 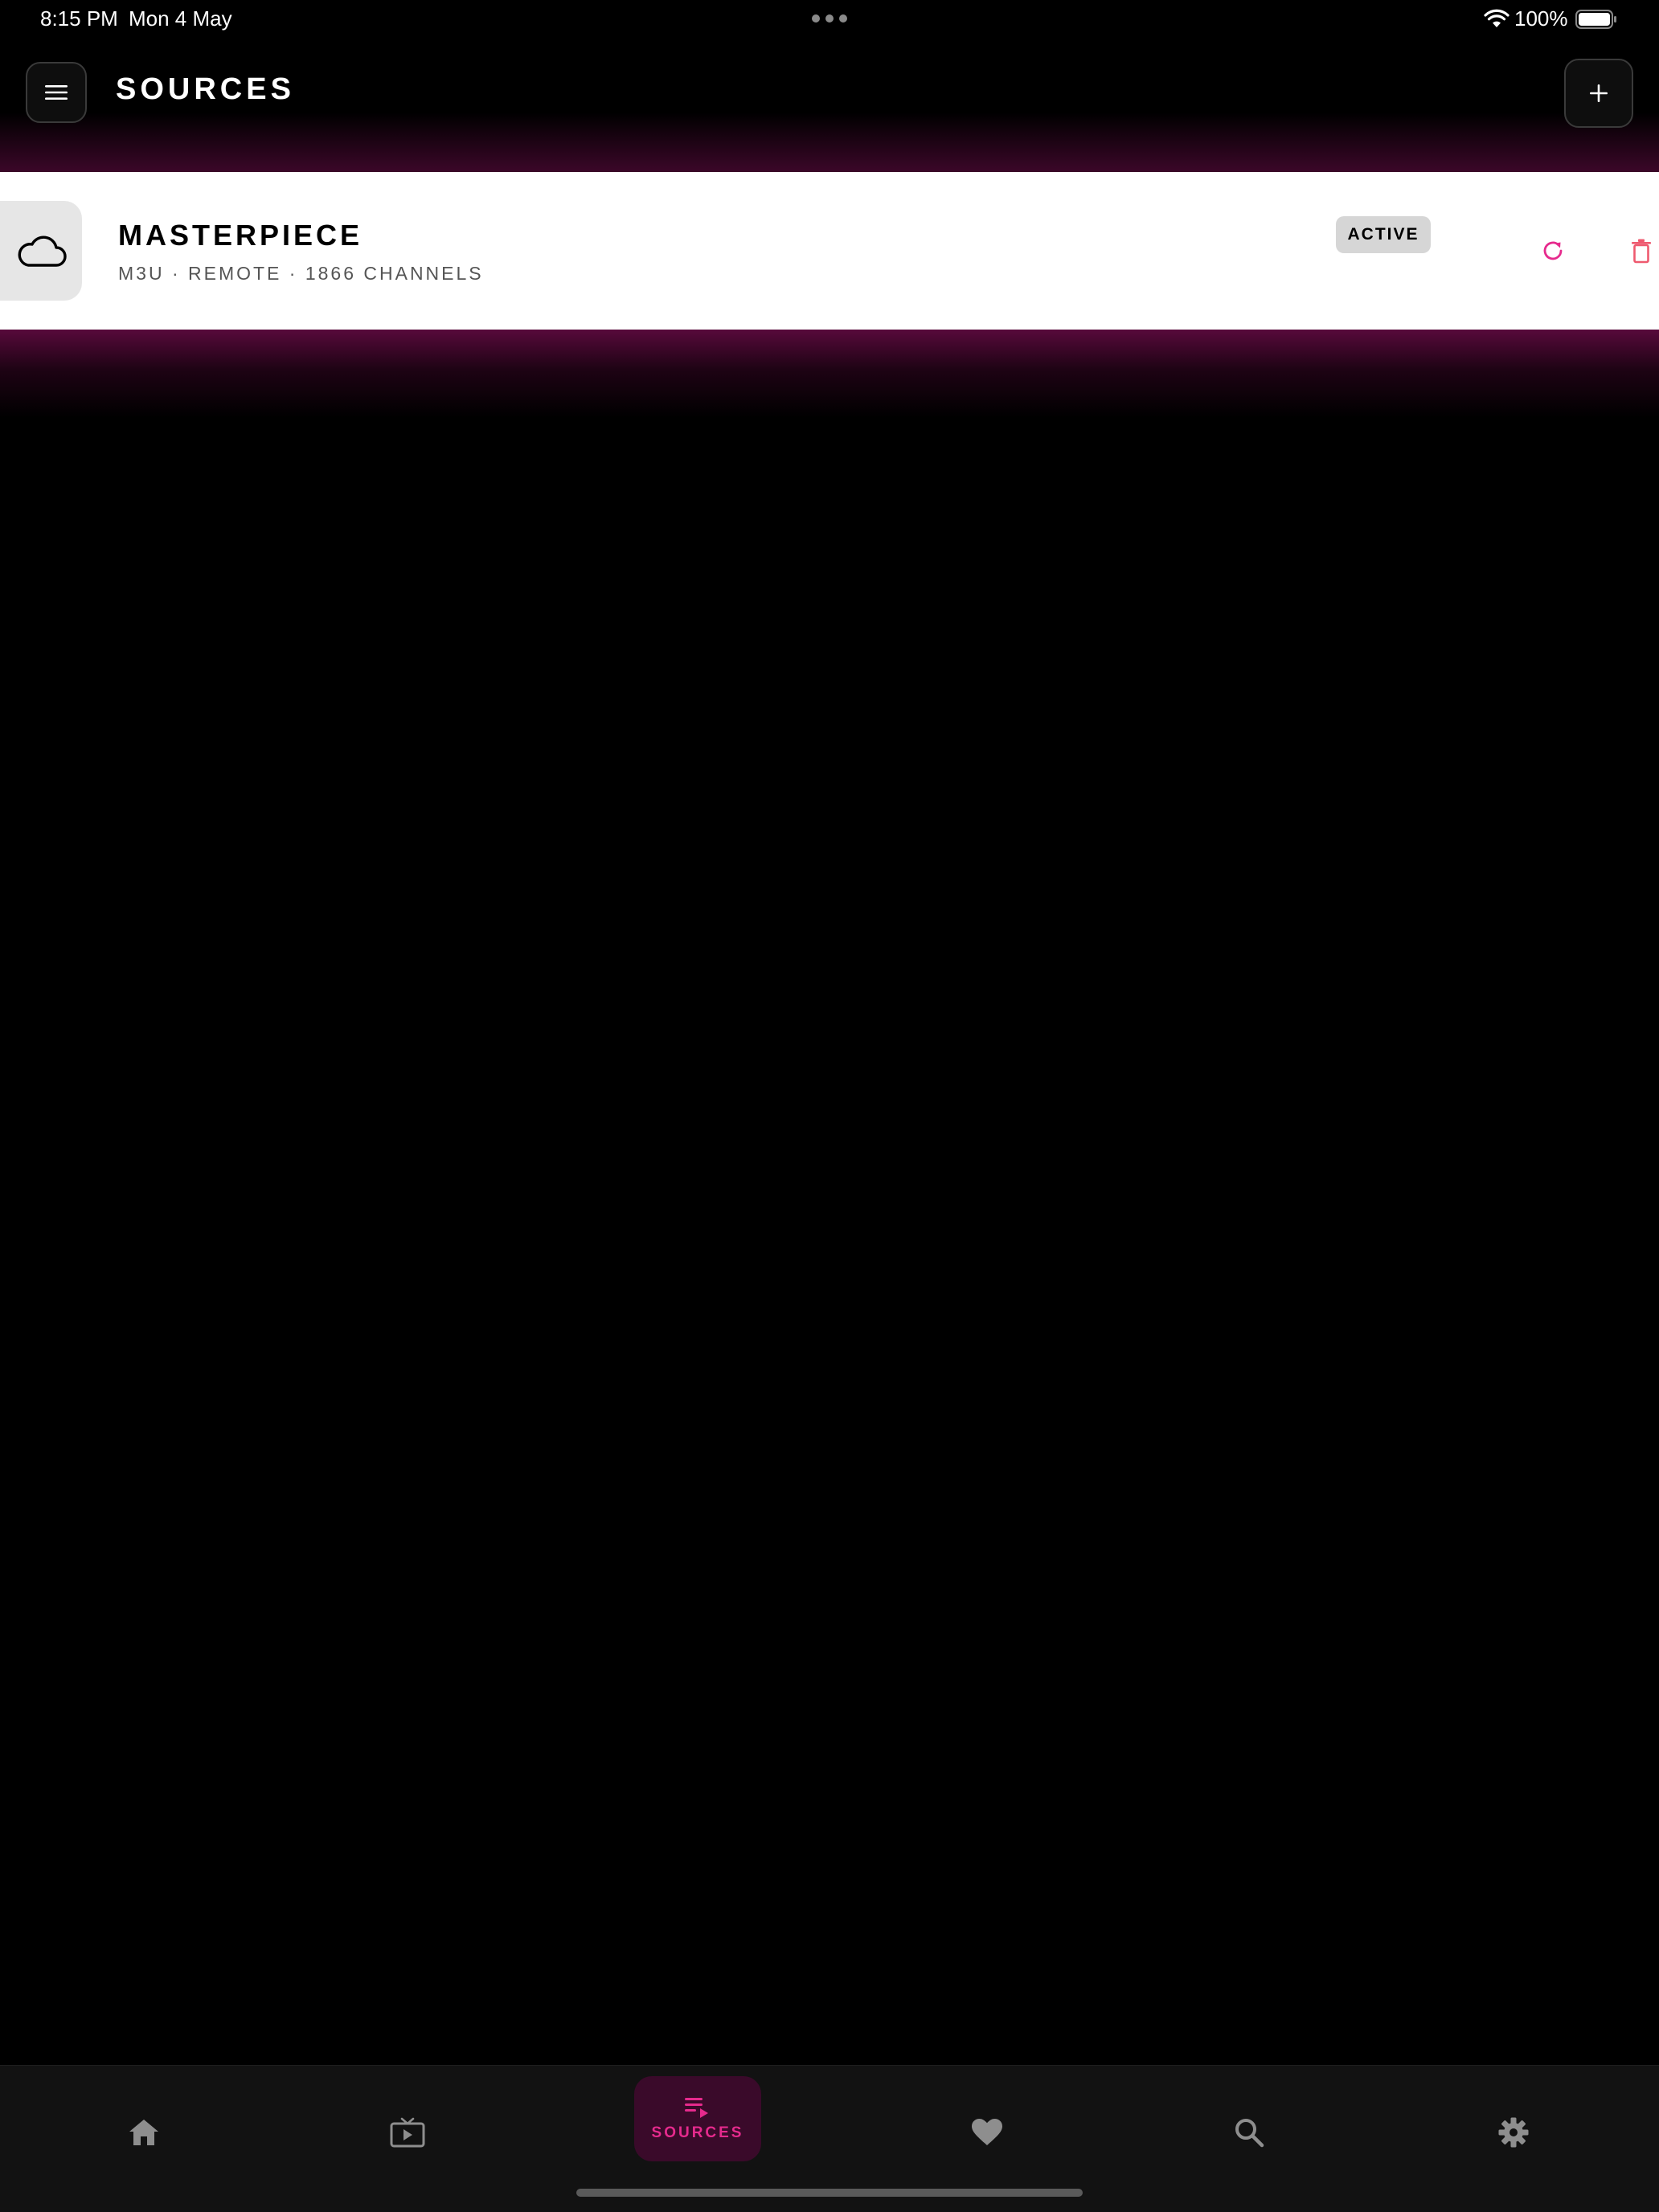 I want to click on source-name: MASTERPIECE, so click(x=240, y=235).